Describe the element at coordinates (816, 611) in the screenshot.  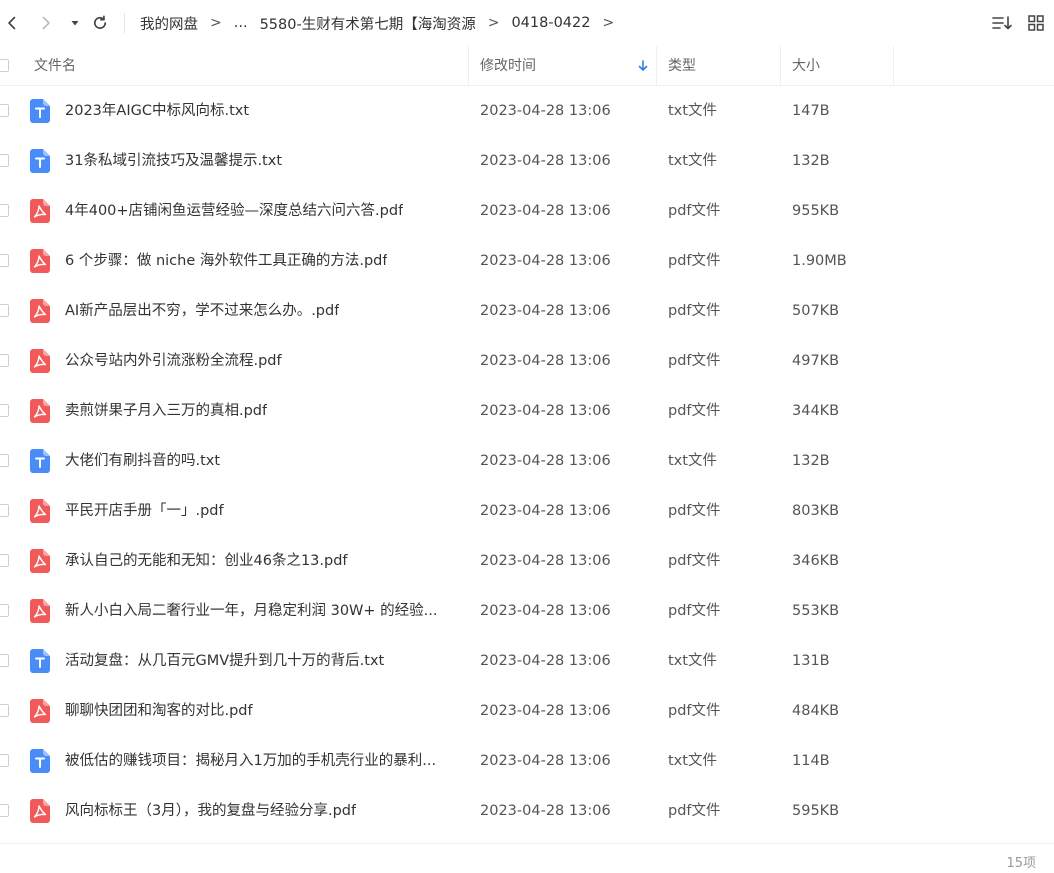
I see `file-size: 553KB` at that location.